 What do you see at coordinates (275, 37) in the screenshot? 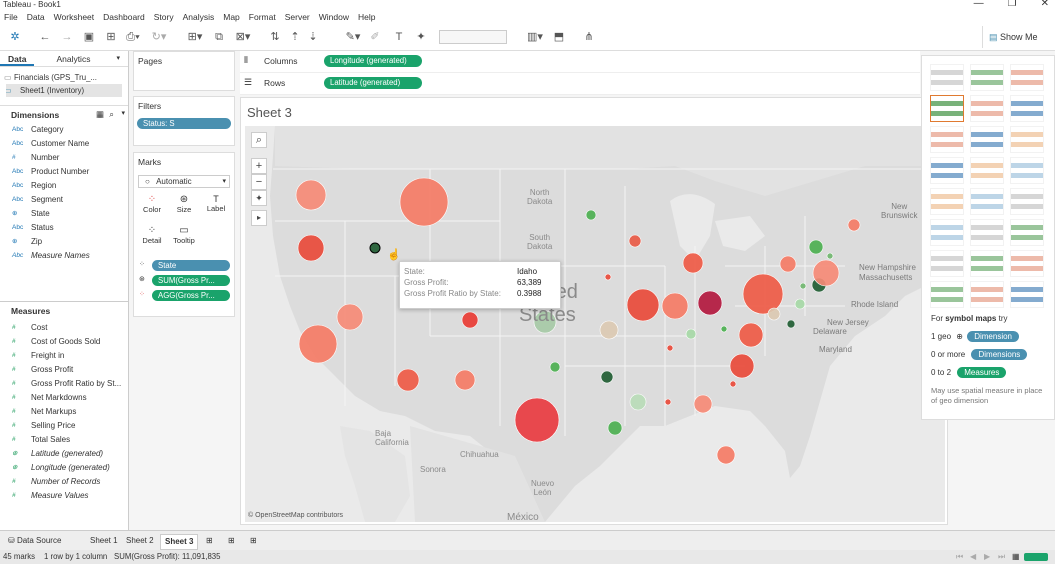
I see `swap-icon: ⇅` at bounding box center [275, 37].